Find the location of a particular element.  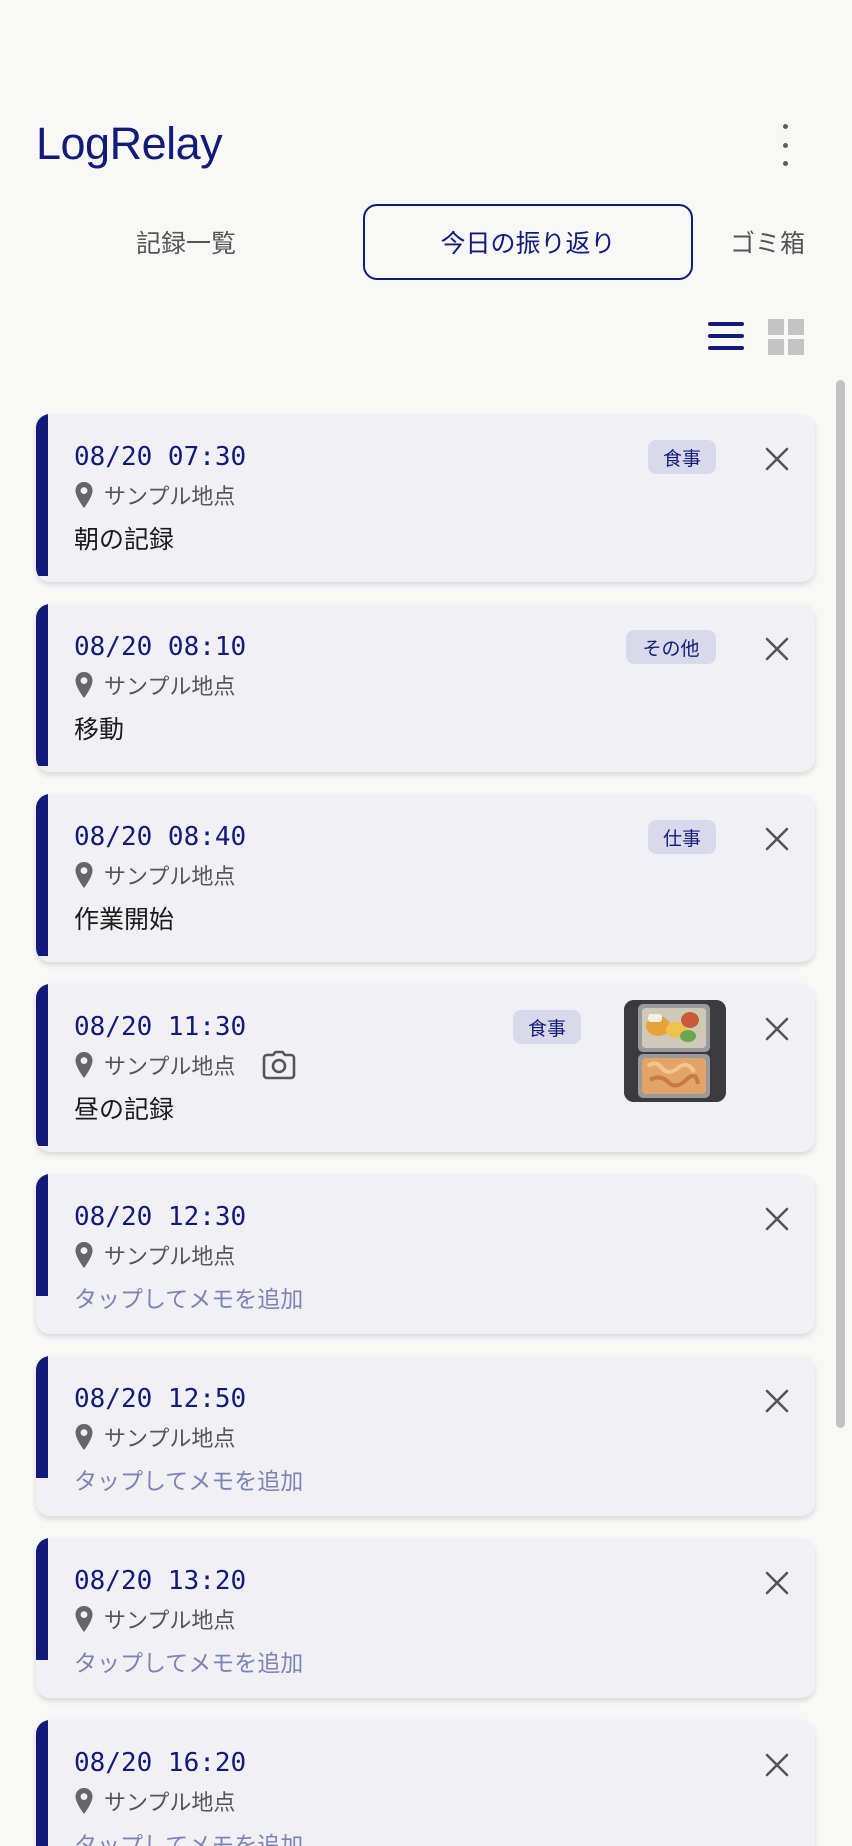

entry-memo: 移動 is located at coordinates (99, 729).